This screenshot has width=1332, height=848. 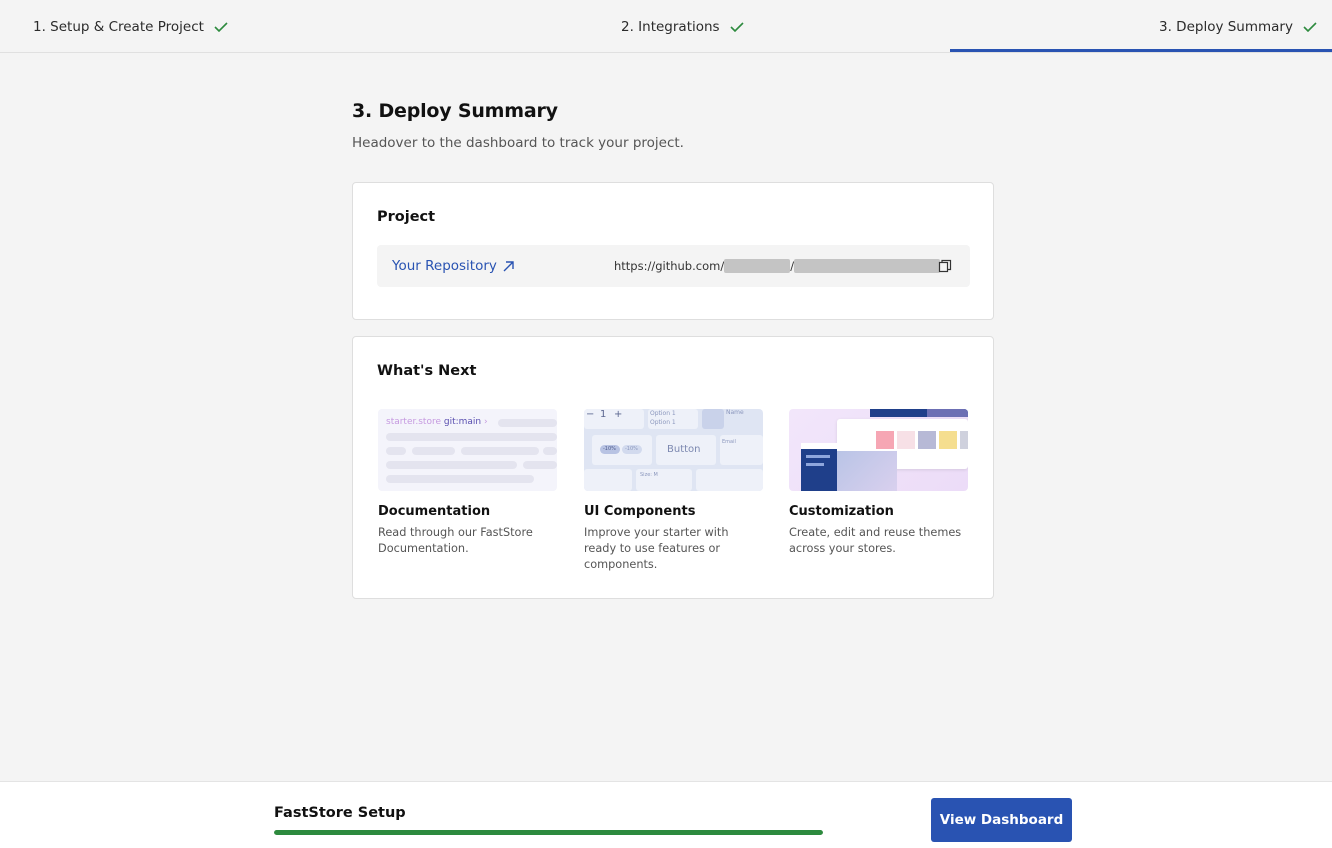 What do you see at coordinates (1226, 26) in the screenshot?
I see `step-label: 3. Deploy Summary` at bounding box center [1226, 26].